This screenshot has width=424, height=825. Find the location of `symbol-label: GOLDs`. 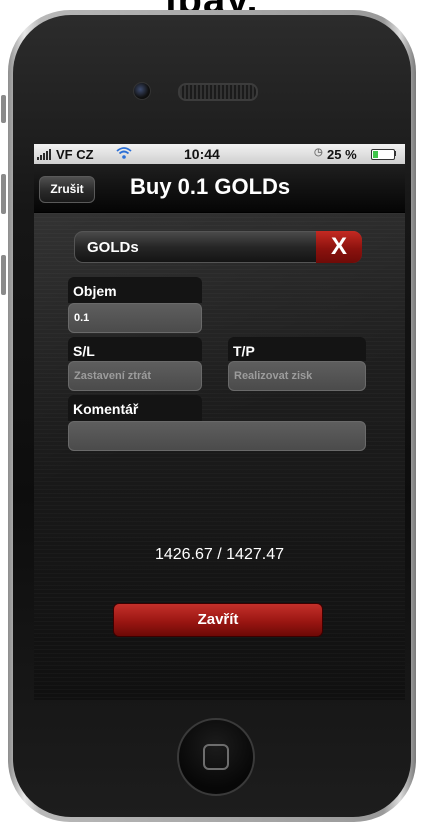

symbol-label: GOLDs is located at coordinates (113, 247).